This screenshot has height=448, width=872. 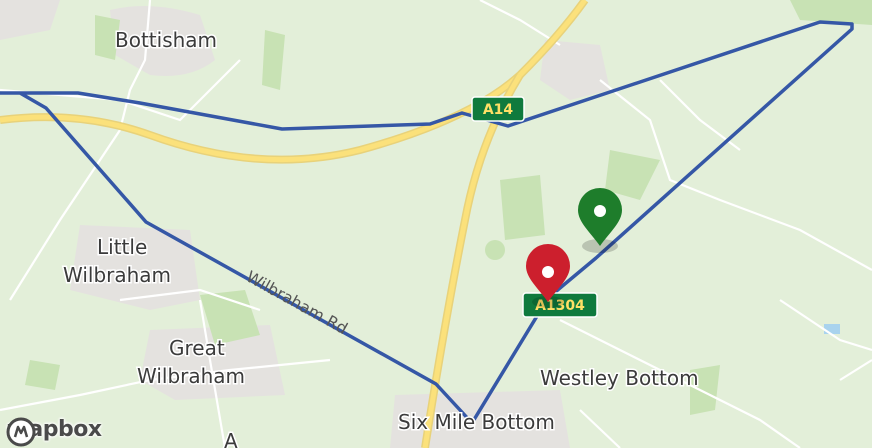 What do you see at coordinates (231, 438) in the screenshot?
I see `place-partial-label: A` at bounding box center [231, 438].